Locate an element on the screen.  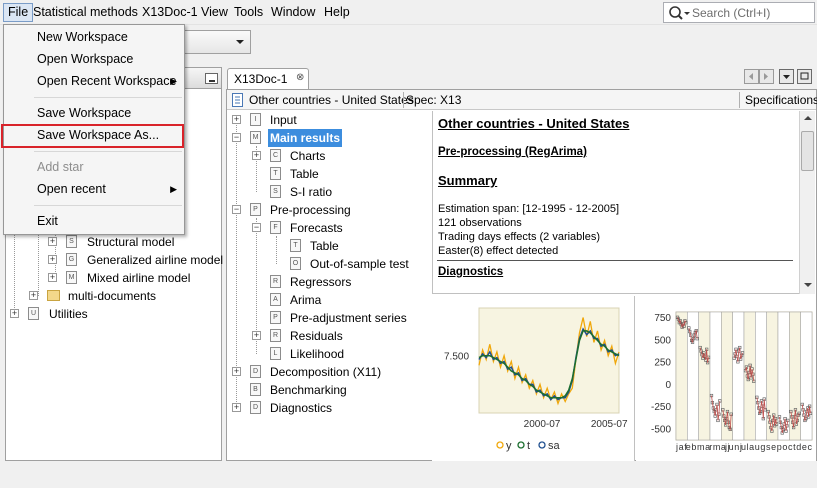
tab-x13doc-1: X13Doc-1 ⊗ is located at coordinates (268, 79).